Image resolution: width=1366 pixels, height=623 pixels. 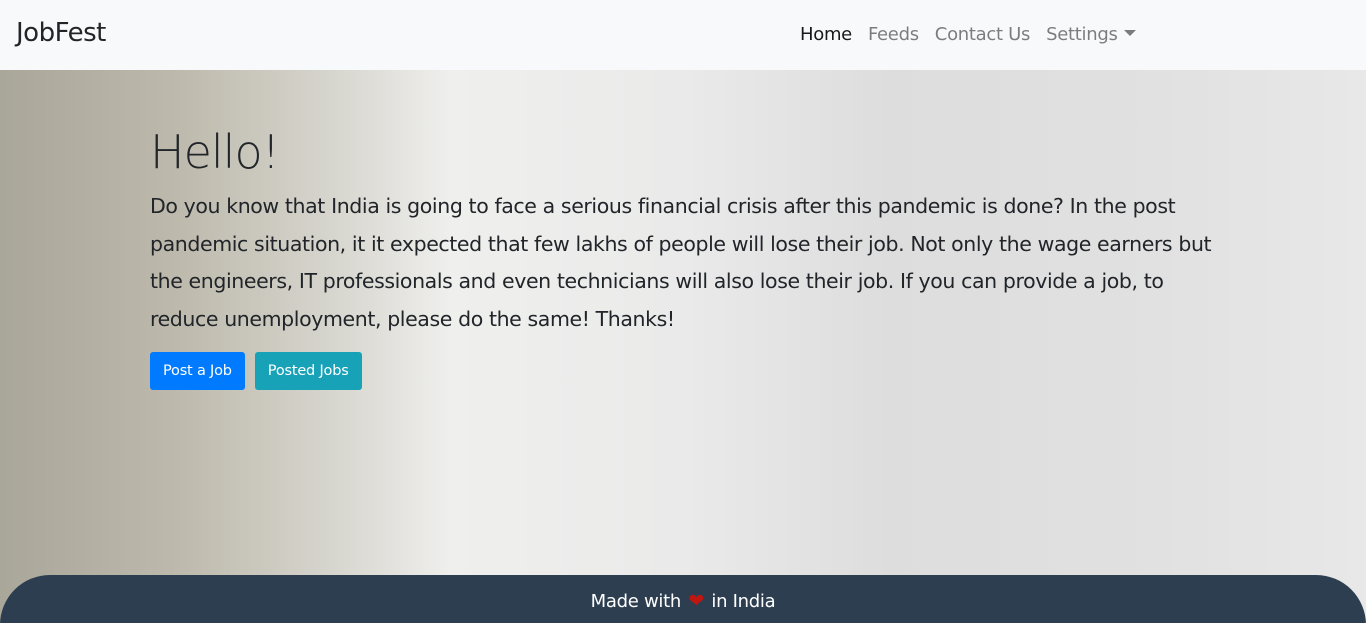 I want to click on nav-item-contact-us: Contact Us, so click(x=983, y=34).